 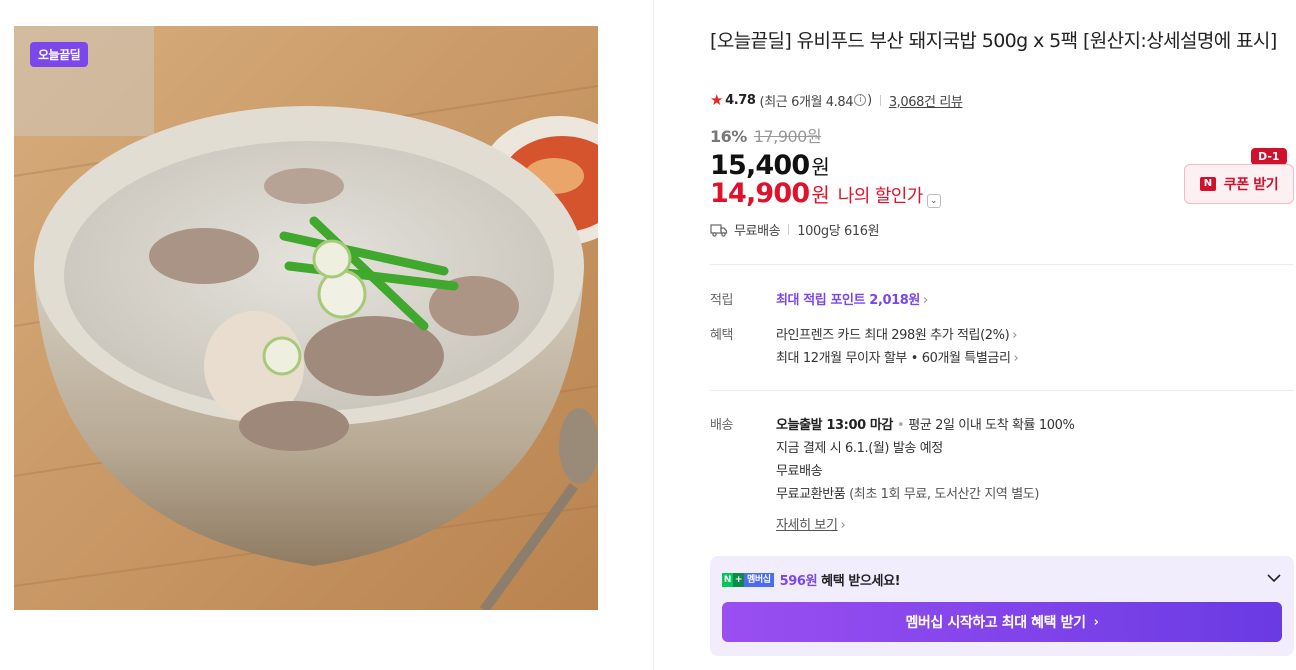 I want to click on today-dispatch: 오늘출발 13:00 마감, so click(x=834, y=425).